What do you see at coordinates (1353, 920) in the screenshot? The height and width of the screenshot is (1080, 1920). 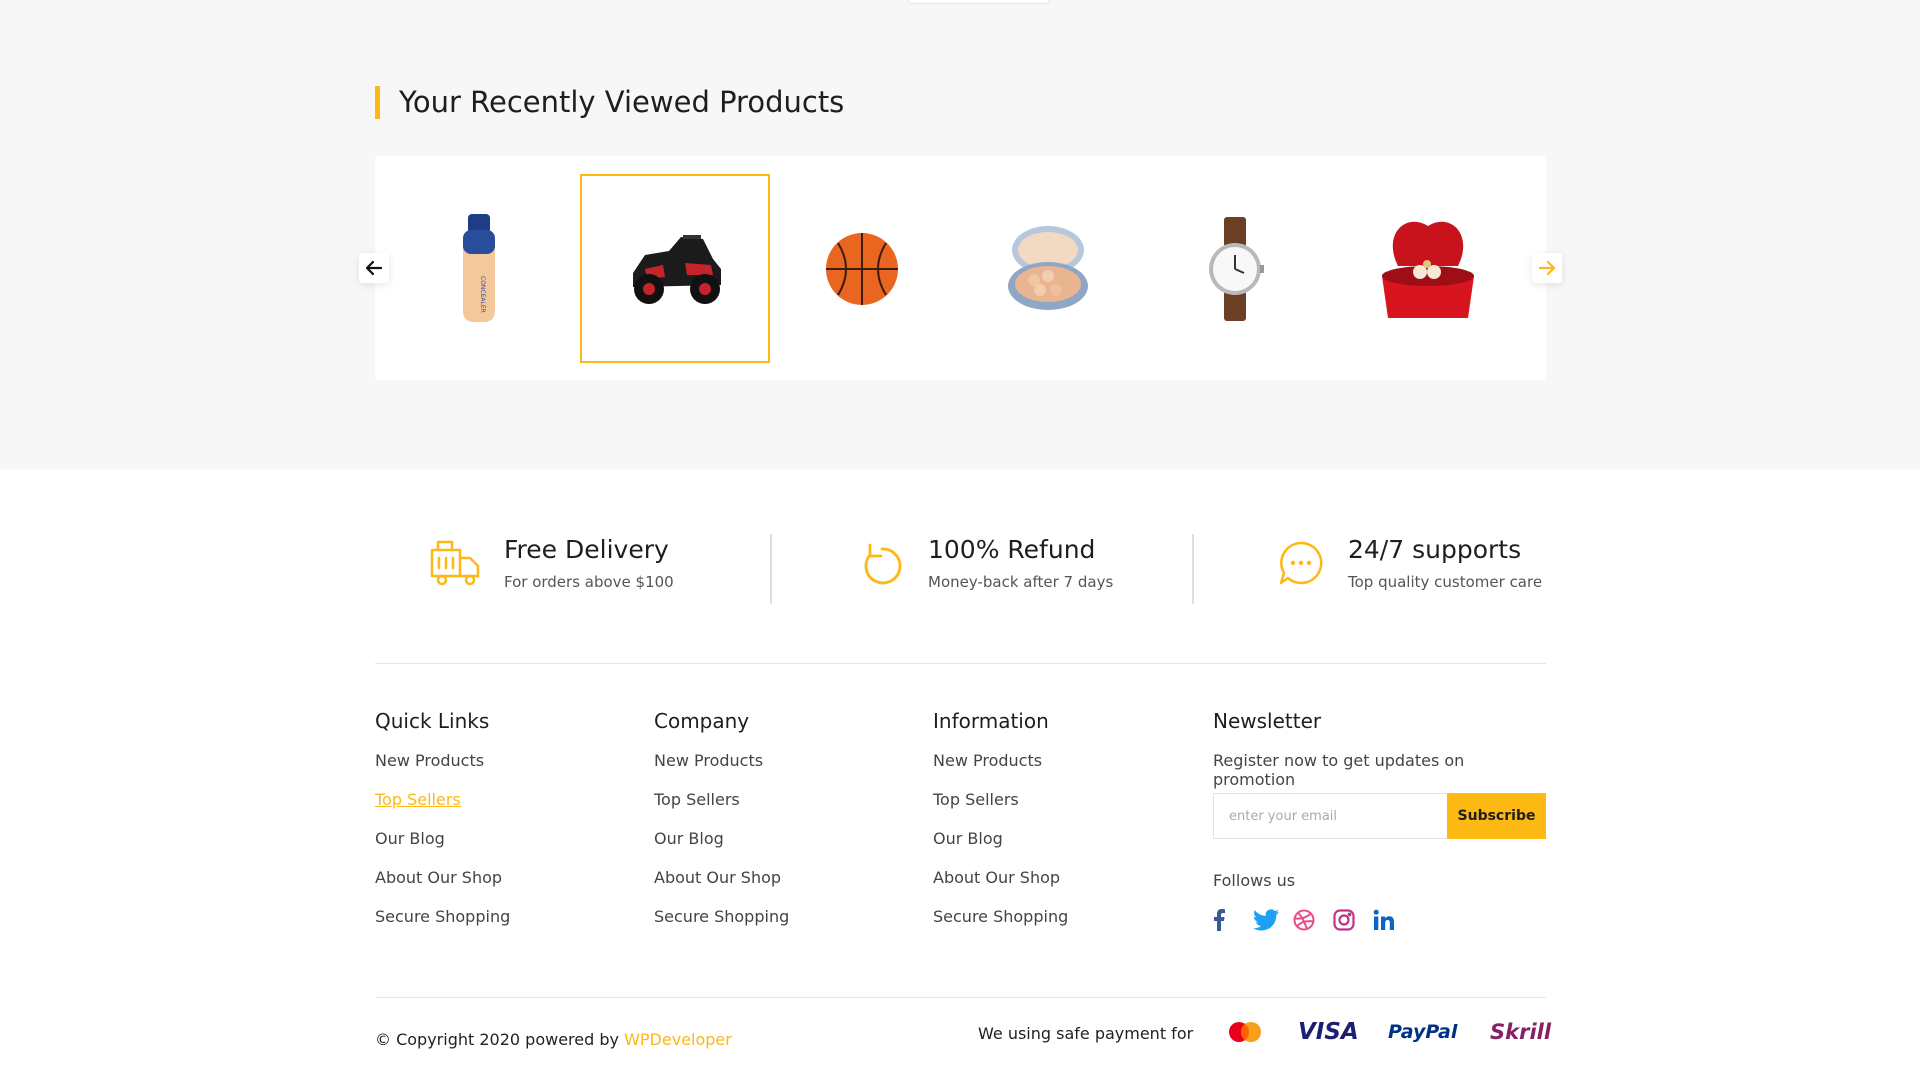 I see `instagram-icon` at bounding box center [1353, 920].